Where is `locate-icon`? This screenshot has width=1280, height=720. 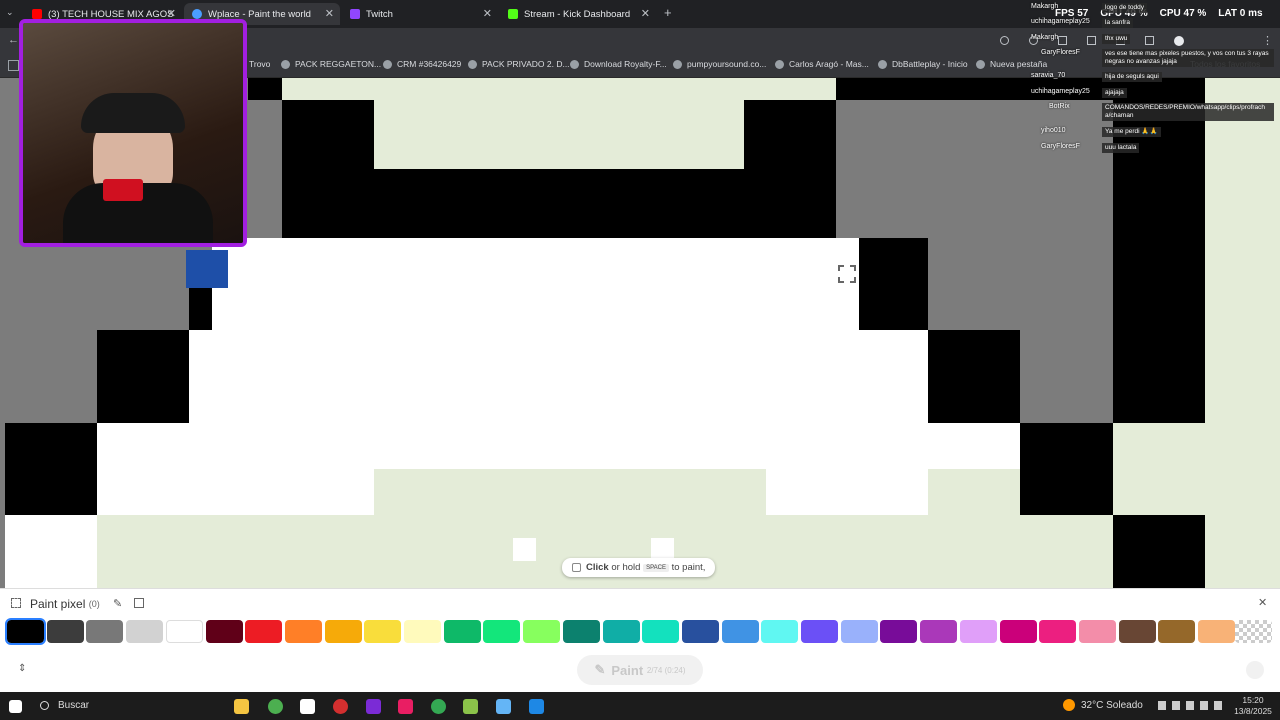
locate-icon is located at coordinates (1255, 670).